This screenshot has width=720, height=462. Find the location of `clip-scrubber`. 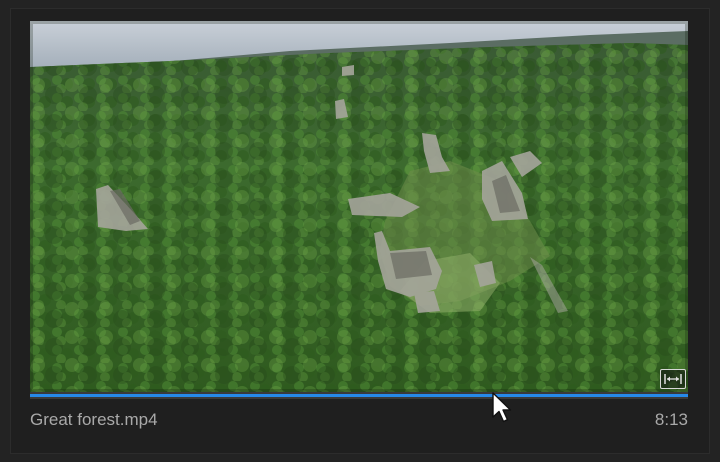

clip-scrubber is located at coordinates (359, 395).